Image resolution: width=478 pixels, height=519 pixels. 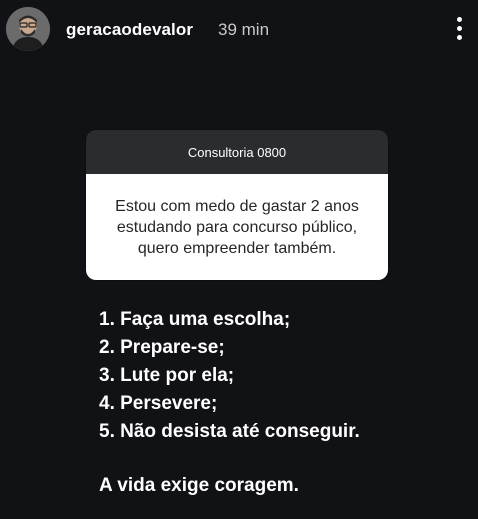 I want to click on vertical-ellipsis-icon, so click(x=460, y=29).